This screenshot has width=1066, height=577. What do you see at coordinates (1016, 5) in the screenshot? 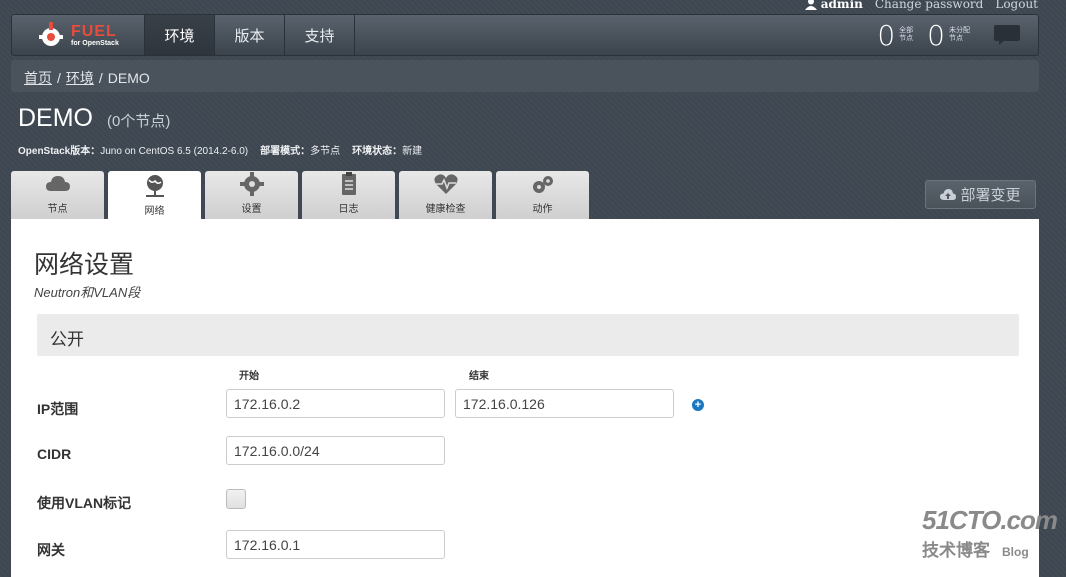
I see `logout-link: Logout` at bounding box center [1016, 5].